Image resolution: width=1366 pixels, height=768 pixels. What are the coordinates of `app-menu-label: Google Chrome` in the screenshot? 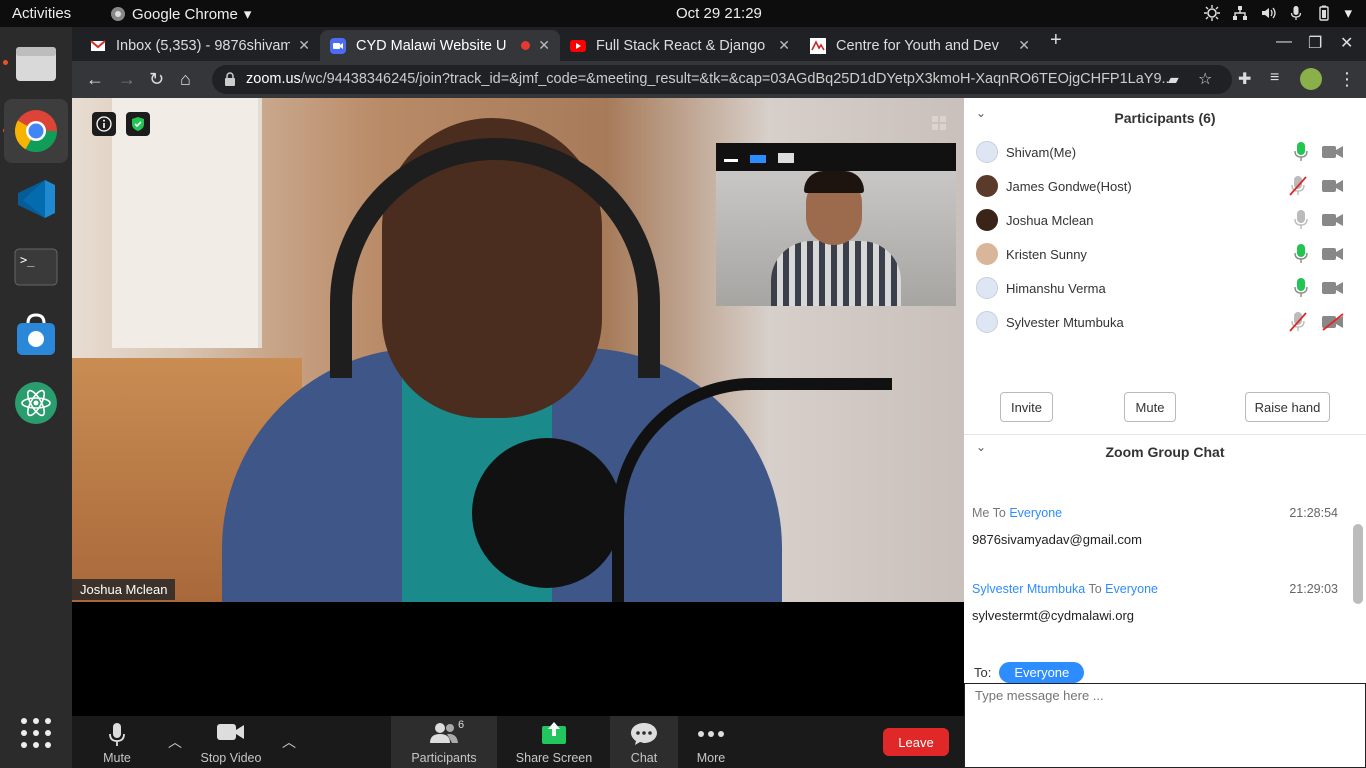 It's located at (185, 14).